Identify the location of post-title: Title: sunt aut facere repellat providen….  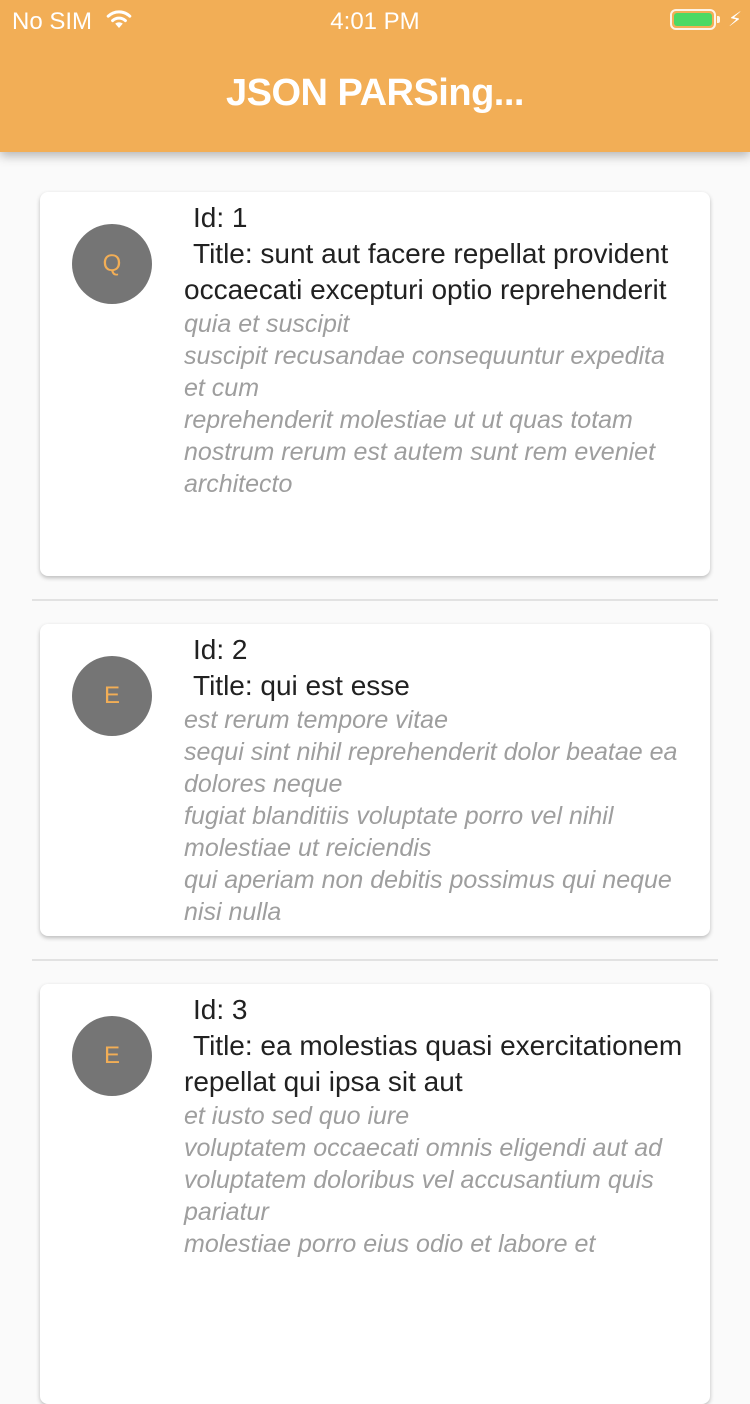
(426, 271).